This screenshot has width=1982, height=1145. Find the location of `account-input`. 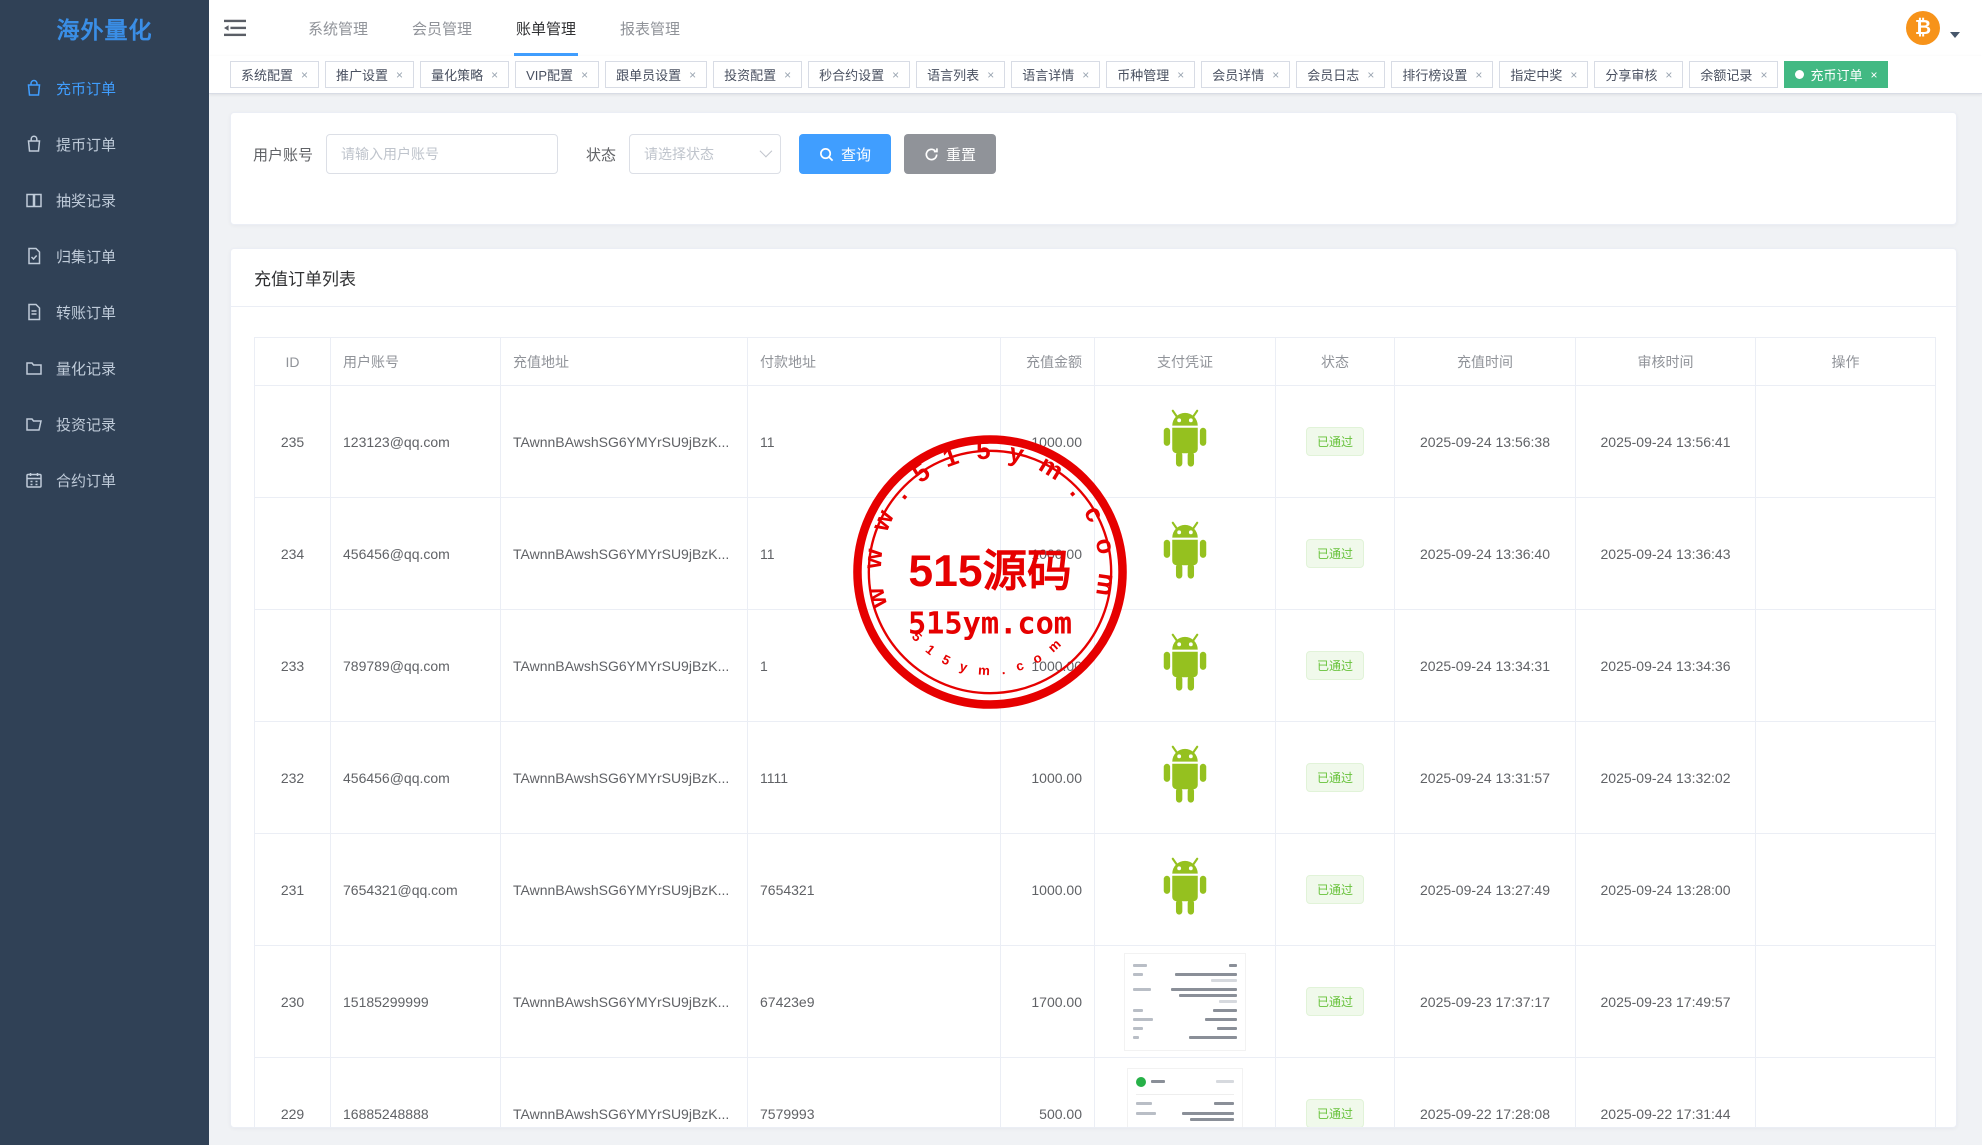

account-input is located at coordinates (442, 154).